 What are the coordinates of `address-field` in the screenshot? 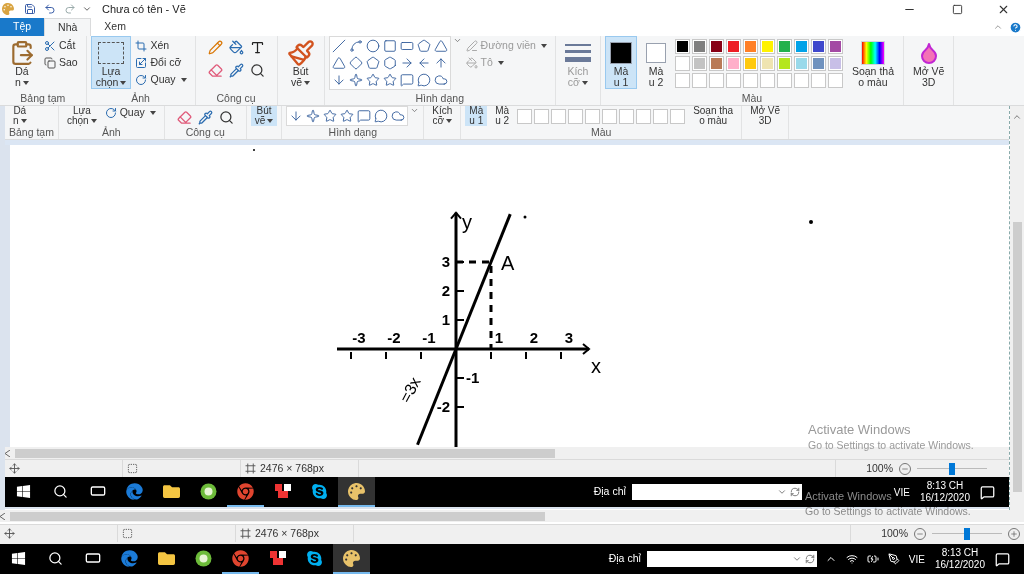 It's located at (716, 492).